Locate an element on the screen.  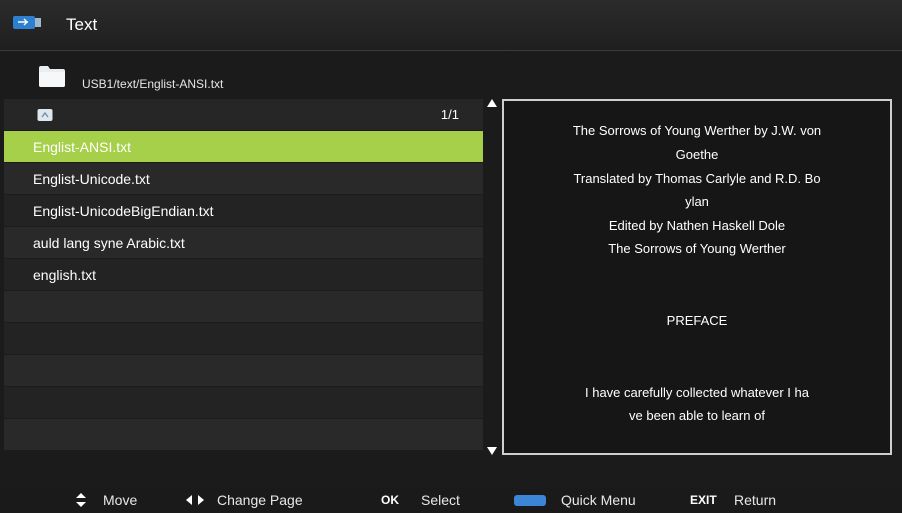
header-bar: Text is located at coordinates (451, 25).